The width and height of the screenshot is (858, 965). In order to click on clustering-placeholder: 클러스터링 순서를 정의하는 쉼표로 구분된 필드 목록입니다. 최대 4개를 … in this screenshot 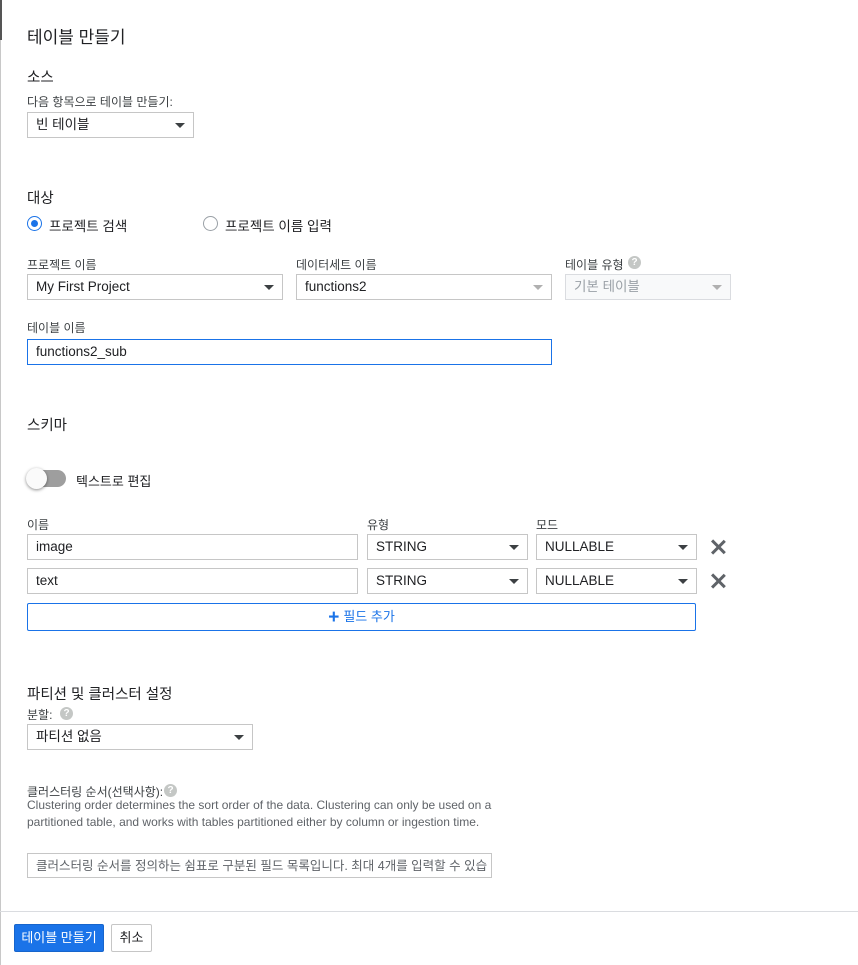, I will do `click(262, 866)`.